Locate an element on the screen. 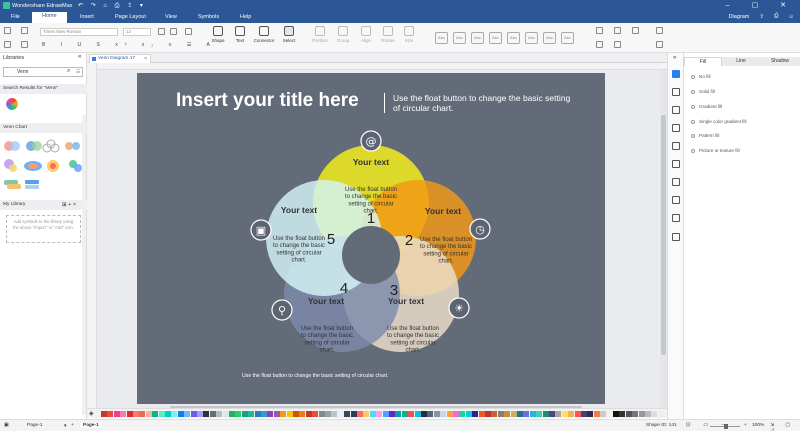  paste-icon is located at coordinates (7, 44).